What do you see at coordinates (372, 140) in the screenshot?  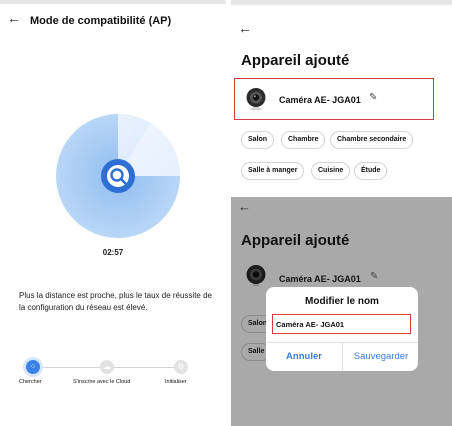 I see `room-chip-chambre-secondaire: Chambre secondaire` at bounding box center [372, 140].